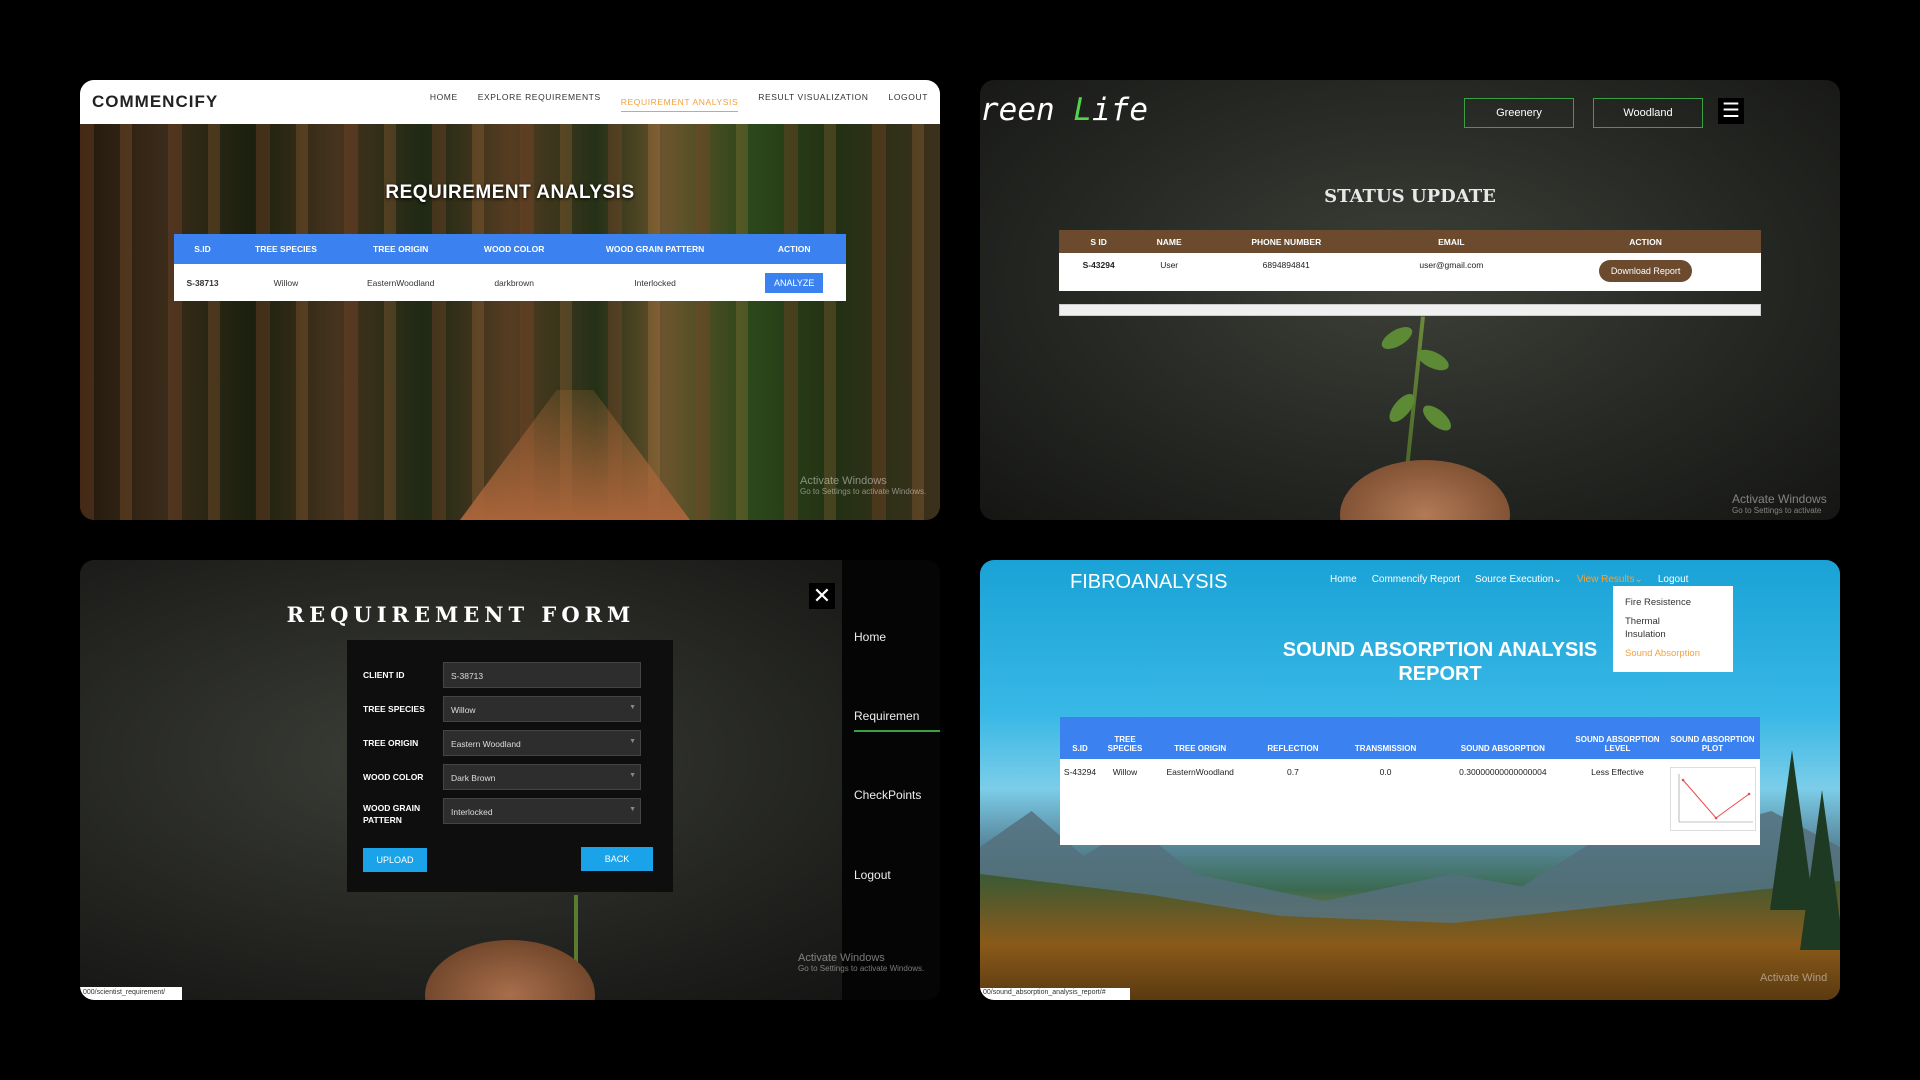  I want to click on col-header: S ID, so click(1099, 241).